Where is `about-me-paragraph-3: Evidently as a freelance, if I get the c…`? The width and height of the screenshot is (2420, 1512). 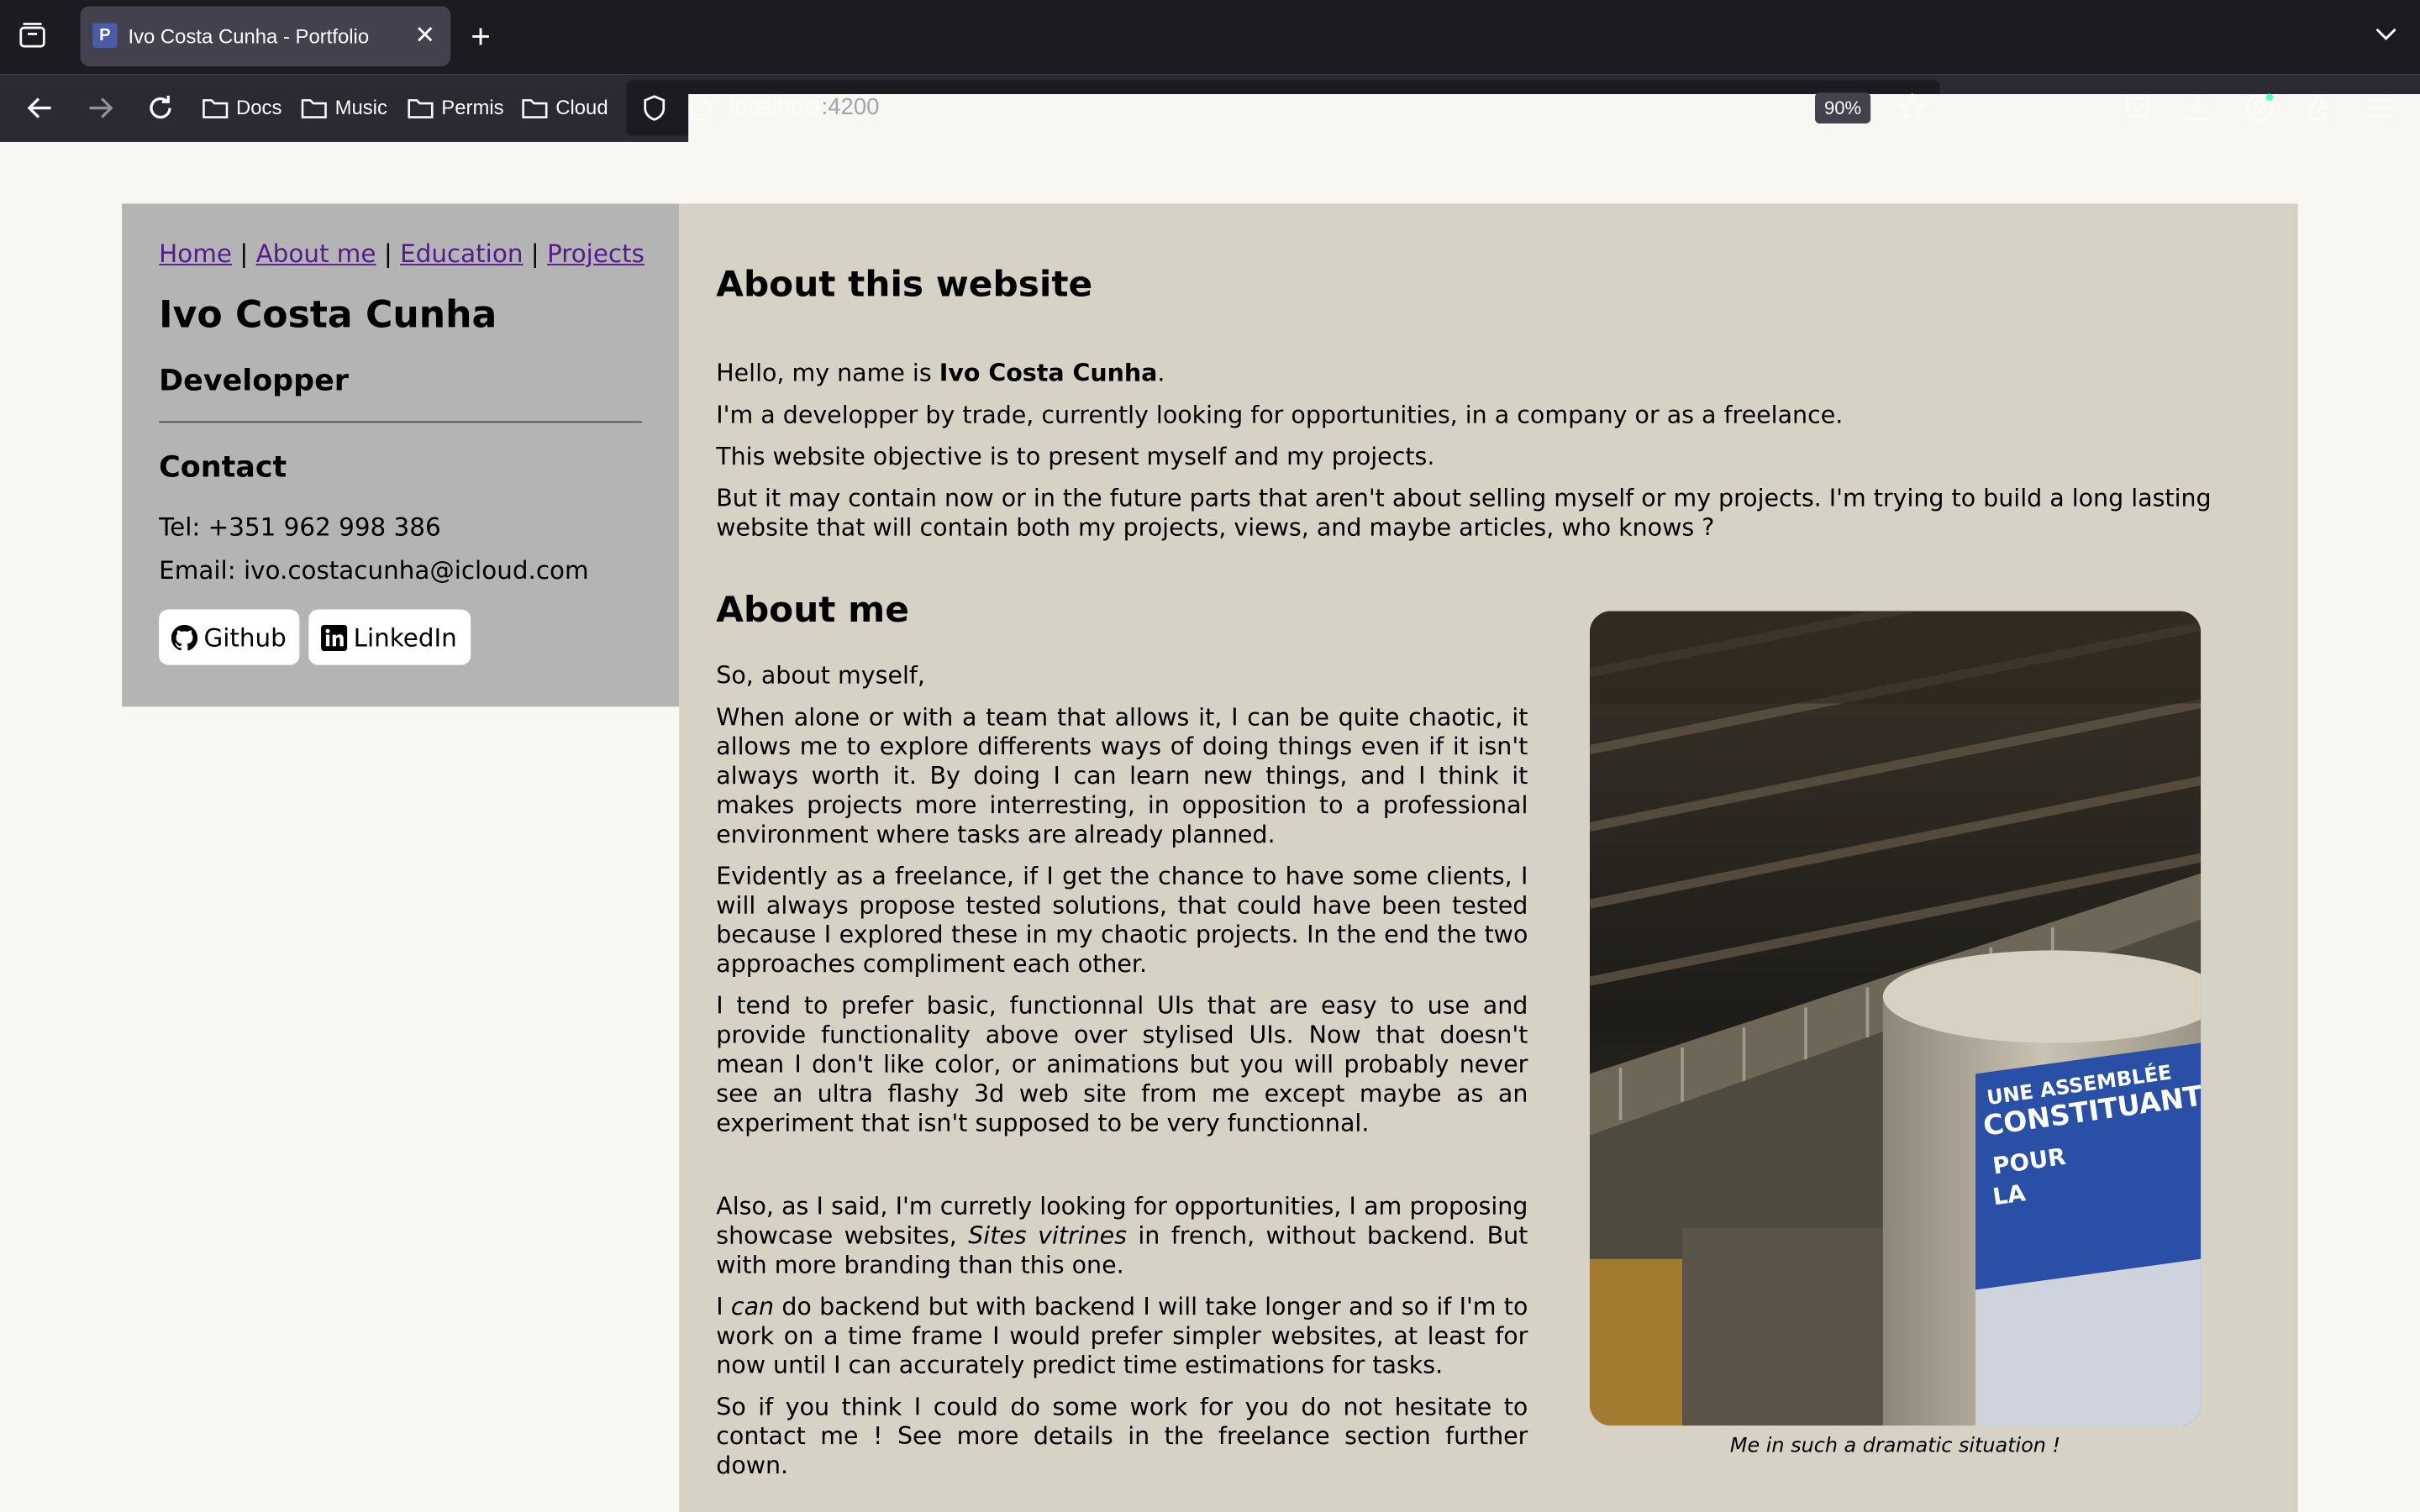 about-me-paragraph-3: Evidently as a freelance, if I get the c… is located at coordinates (1122, 920).